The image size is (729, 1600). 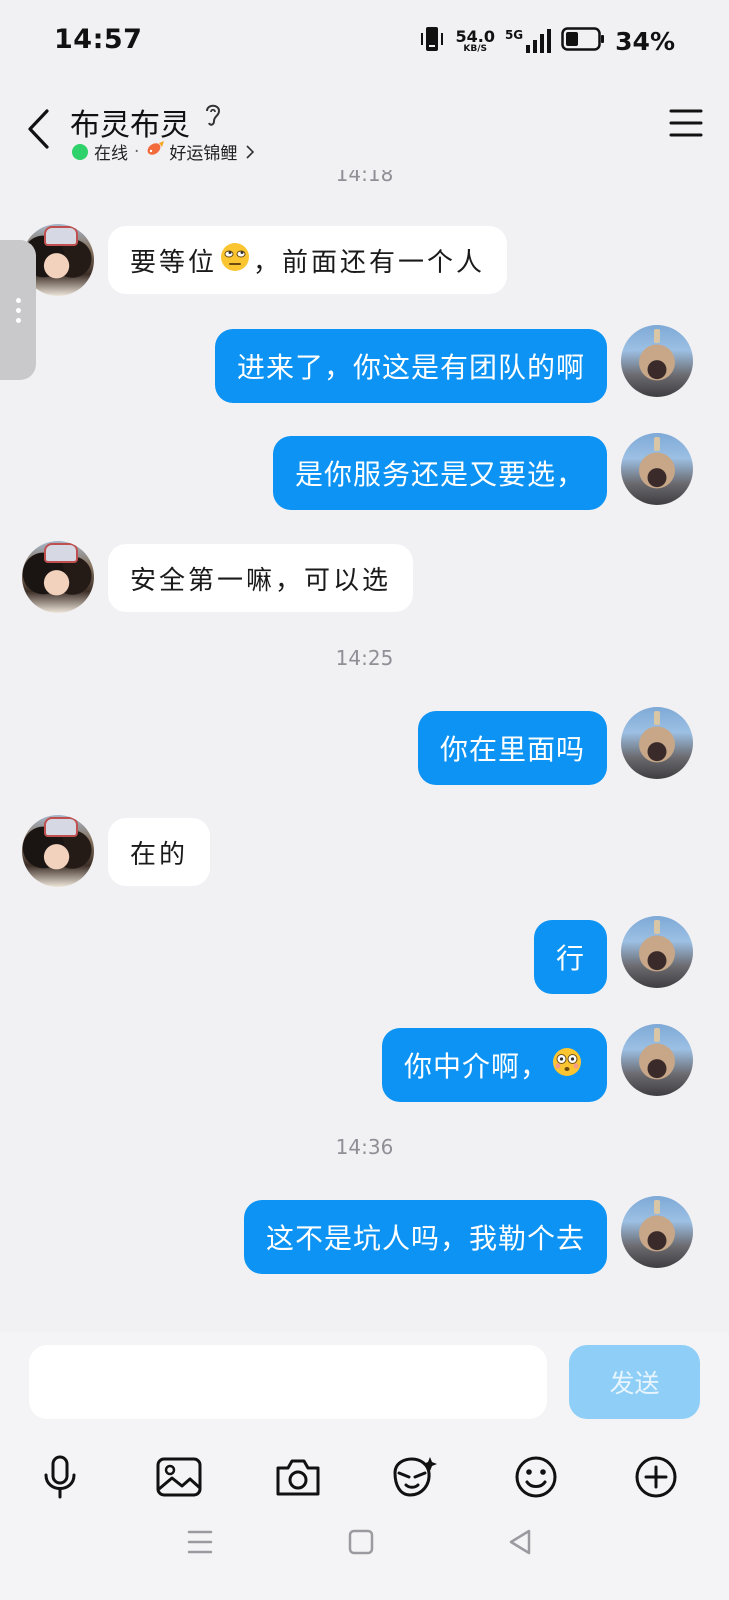 What do you see at coordinates (261, 578) in the screenshot?
I see `incoming-message: 安全第一嘛，可以选` at bounding box center [261, 578].